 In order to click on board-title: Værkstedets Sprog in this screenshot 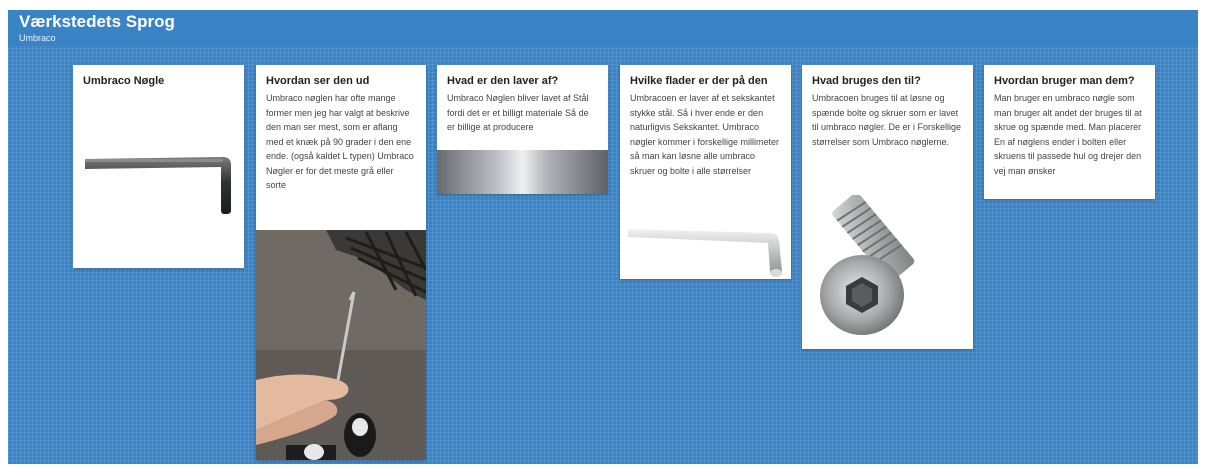, I will do `click(97, 22)`.